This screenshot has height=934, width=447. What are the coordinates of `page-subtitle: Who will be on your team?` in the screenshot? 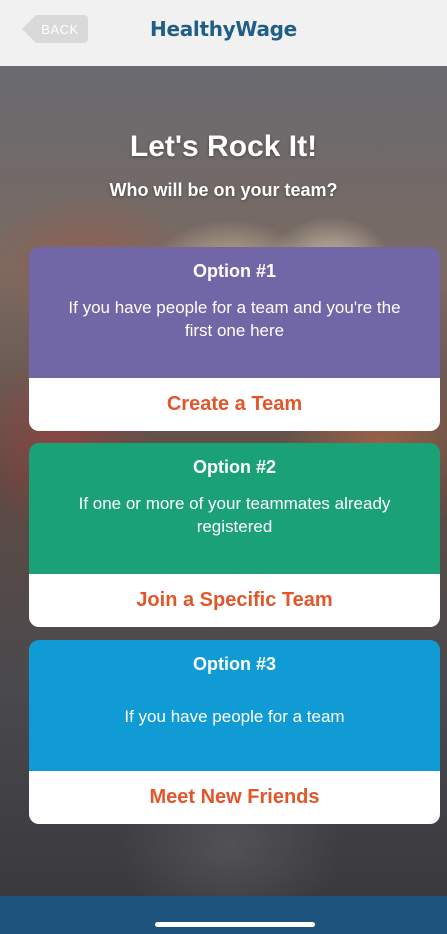 It's located at (223, 190).